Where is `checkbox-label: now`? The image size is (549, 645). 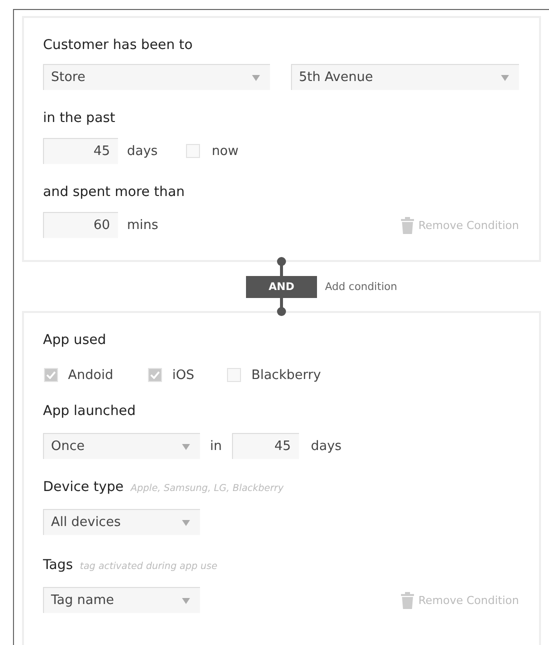 checkbox-label: now is located at coordinates (225, 151).